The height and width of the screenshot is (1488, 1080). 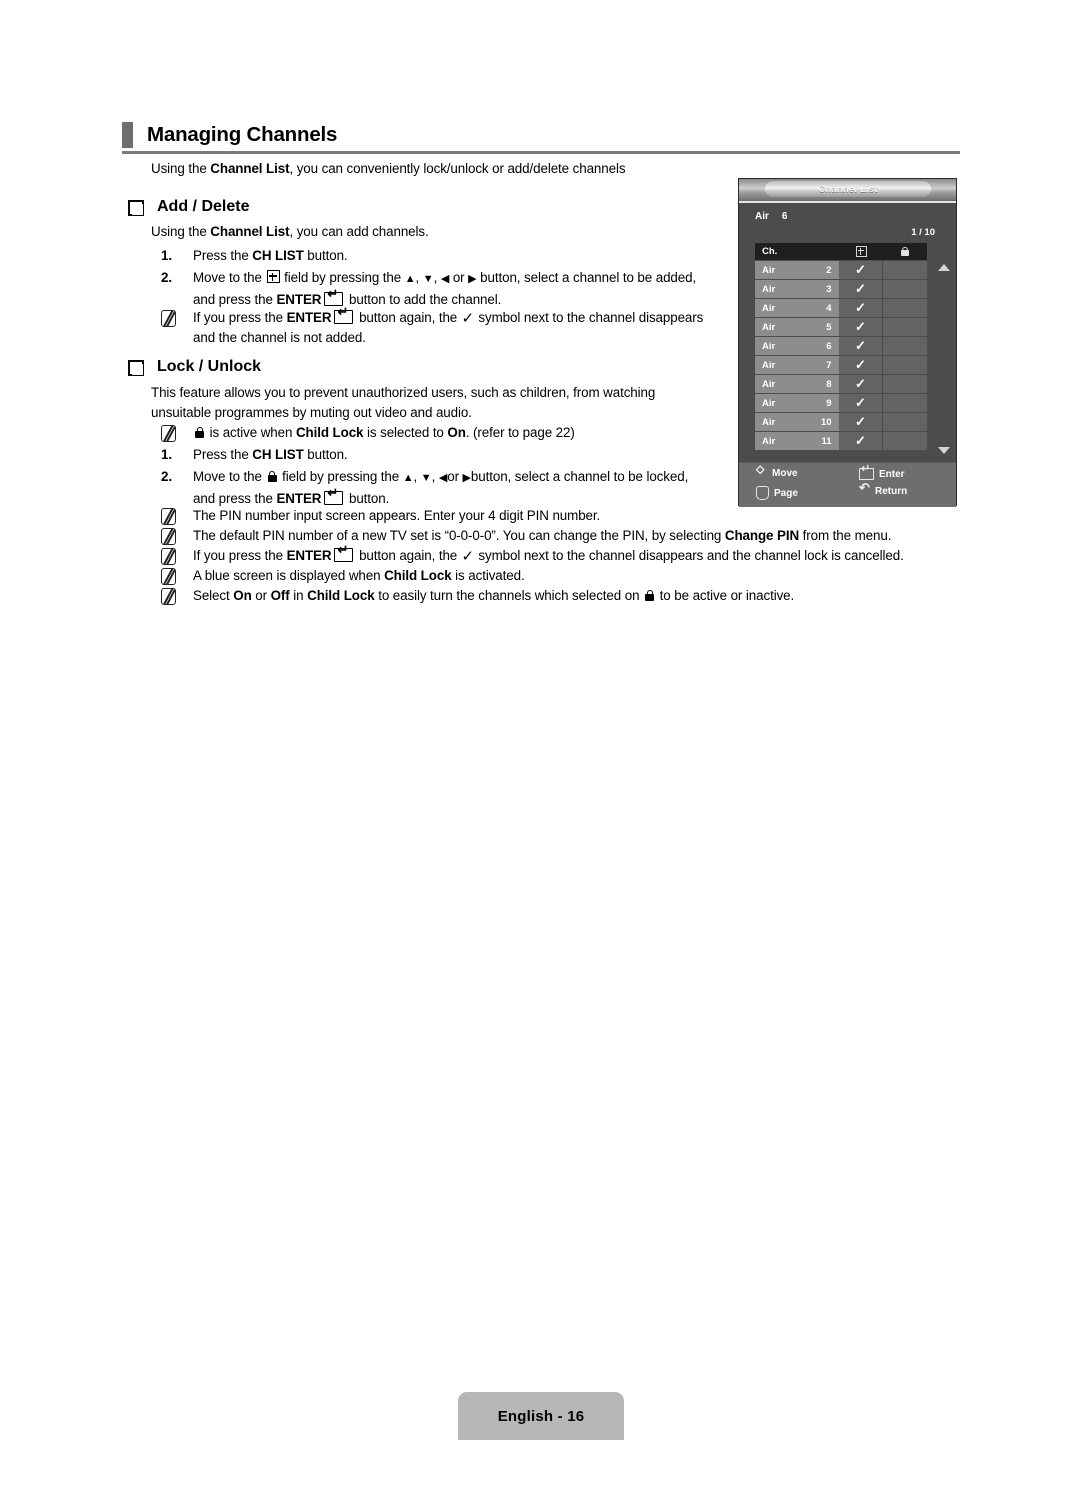 I want to click on osd-column-add, so click(x=861, y=251).